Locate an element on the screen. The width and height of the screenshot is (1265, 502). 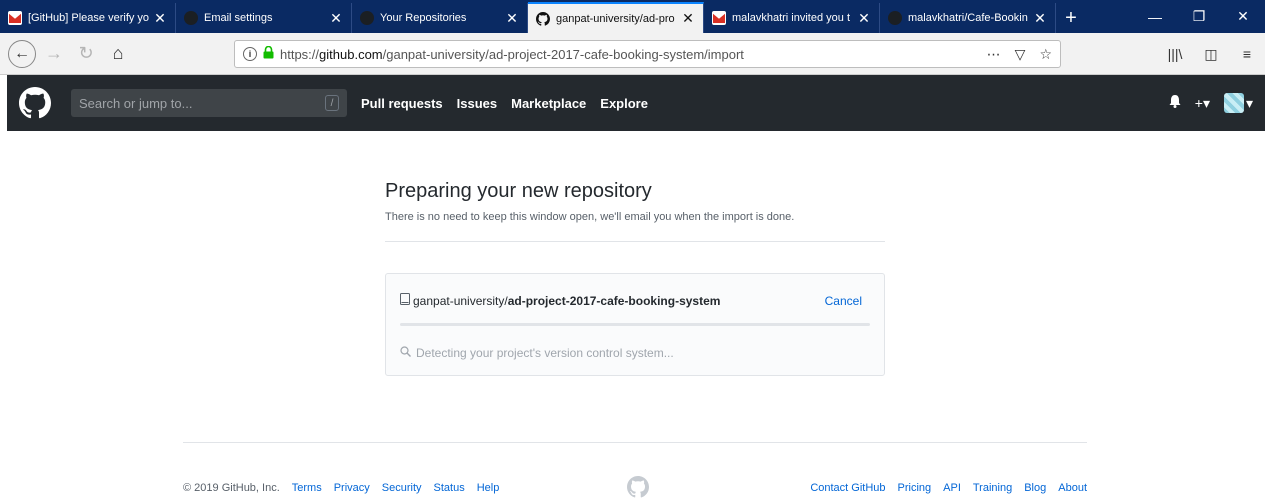
close-window-icon: ✕ is located at coordinates (1243, 16).